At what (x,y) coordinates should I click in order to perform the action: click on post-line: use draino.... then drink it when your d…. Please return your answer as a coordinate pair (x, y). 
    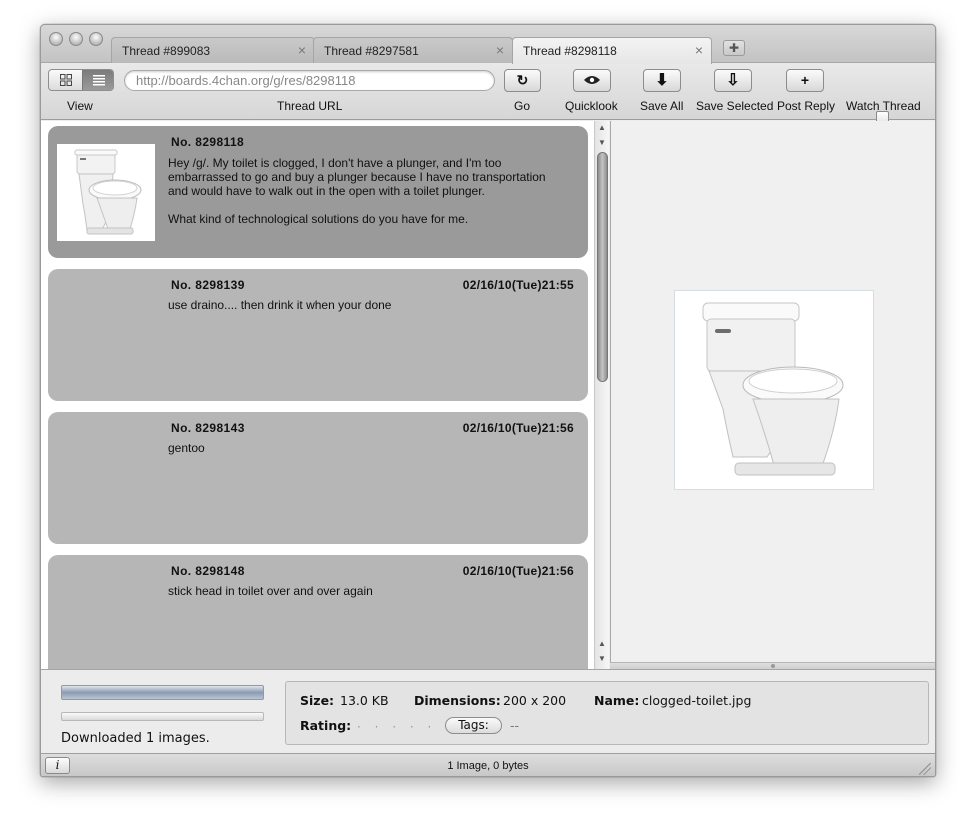
    Looking at the image, I should click on (280, 305).